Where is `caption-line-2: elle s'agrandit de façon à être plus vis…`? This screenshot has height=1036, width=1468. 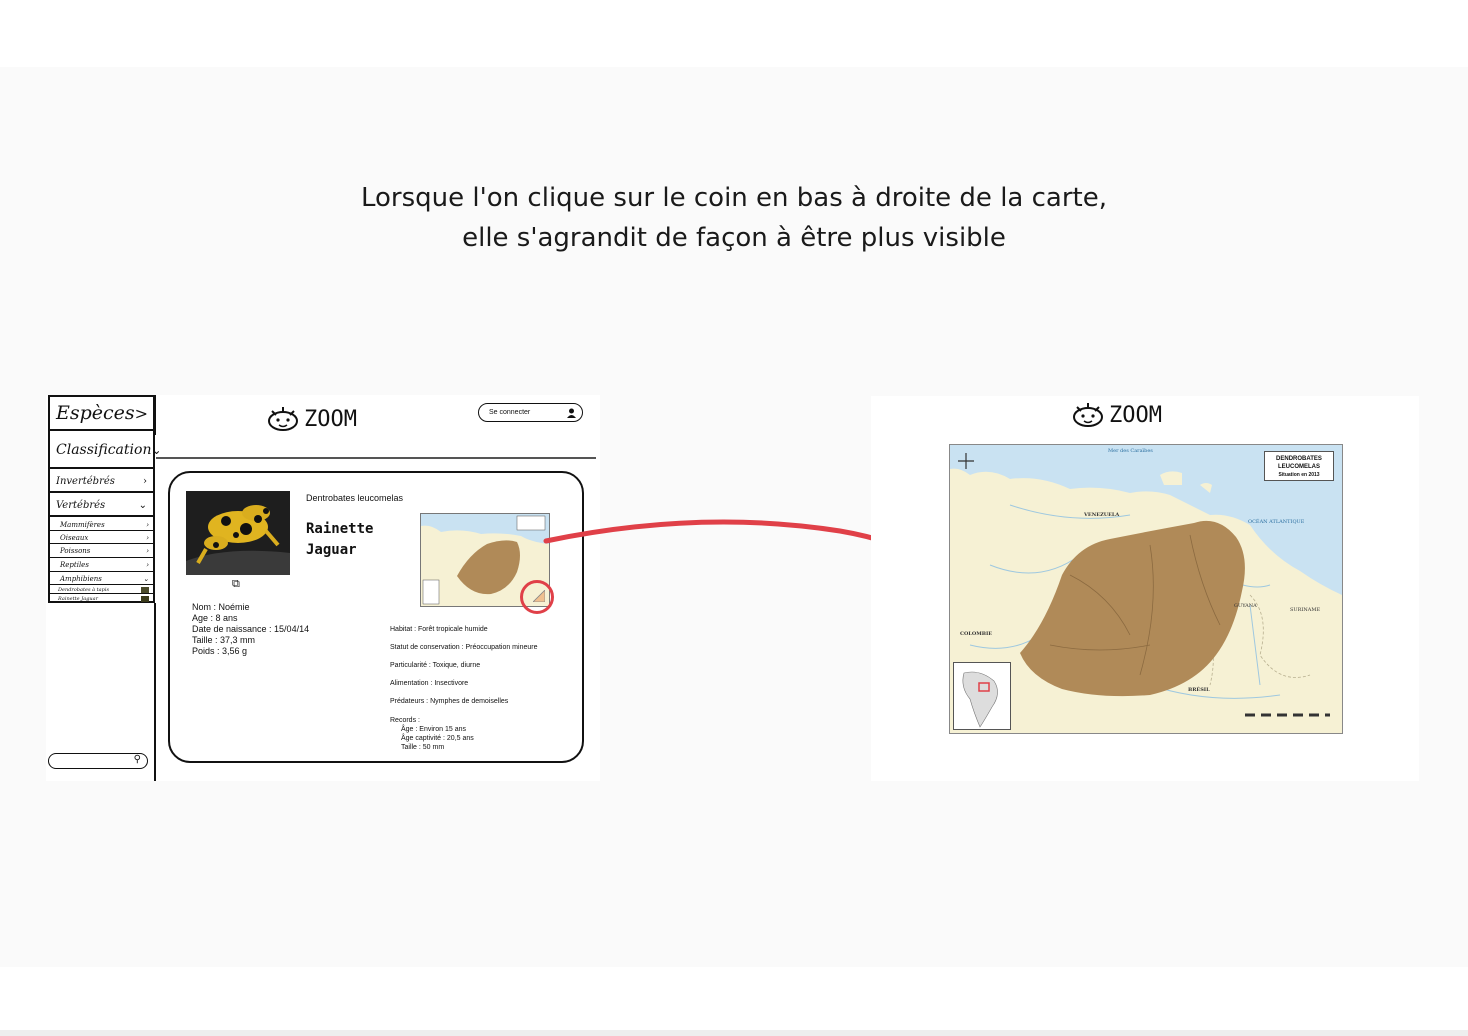 caption-line-2: elle s'agrandit de façon à être plus vis… is located at coordinates (734, 238).